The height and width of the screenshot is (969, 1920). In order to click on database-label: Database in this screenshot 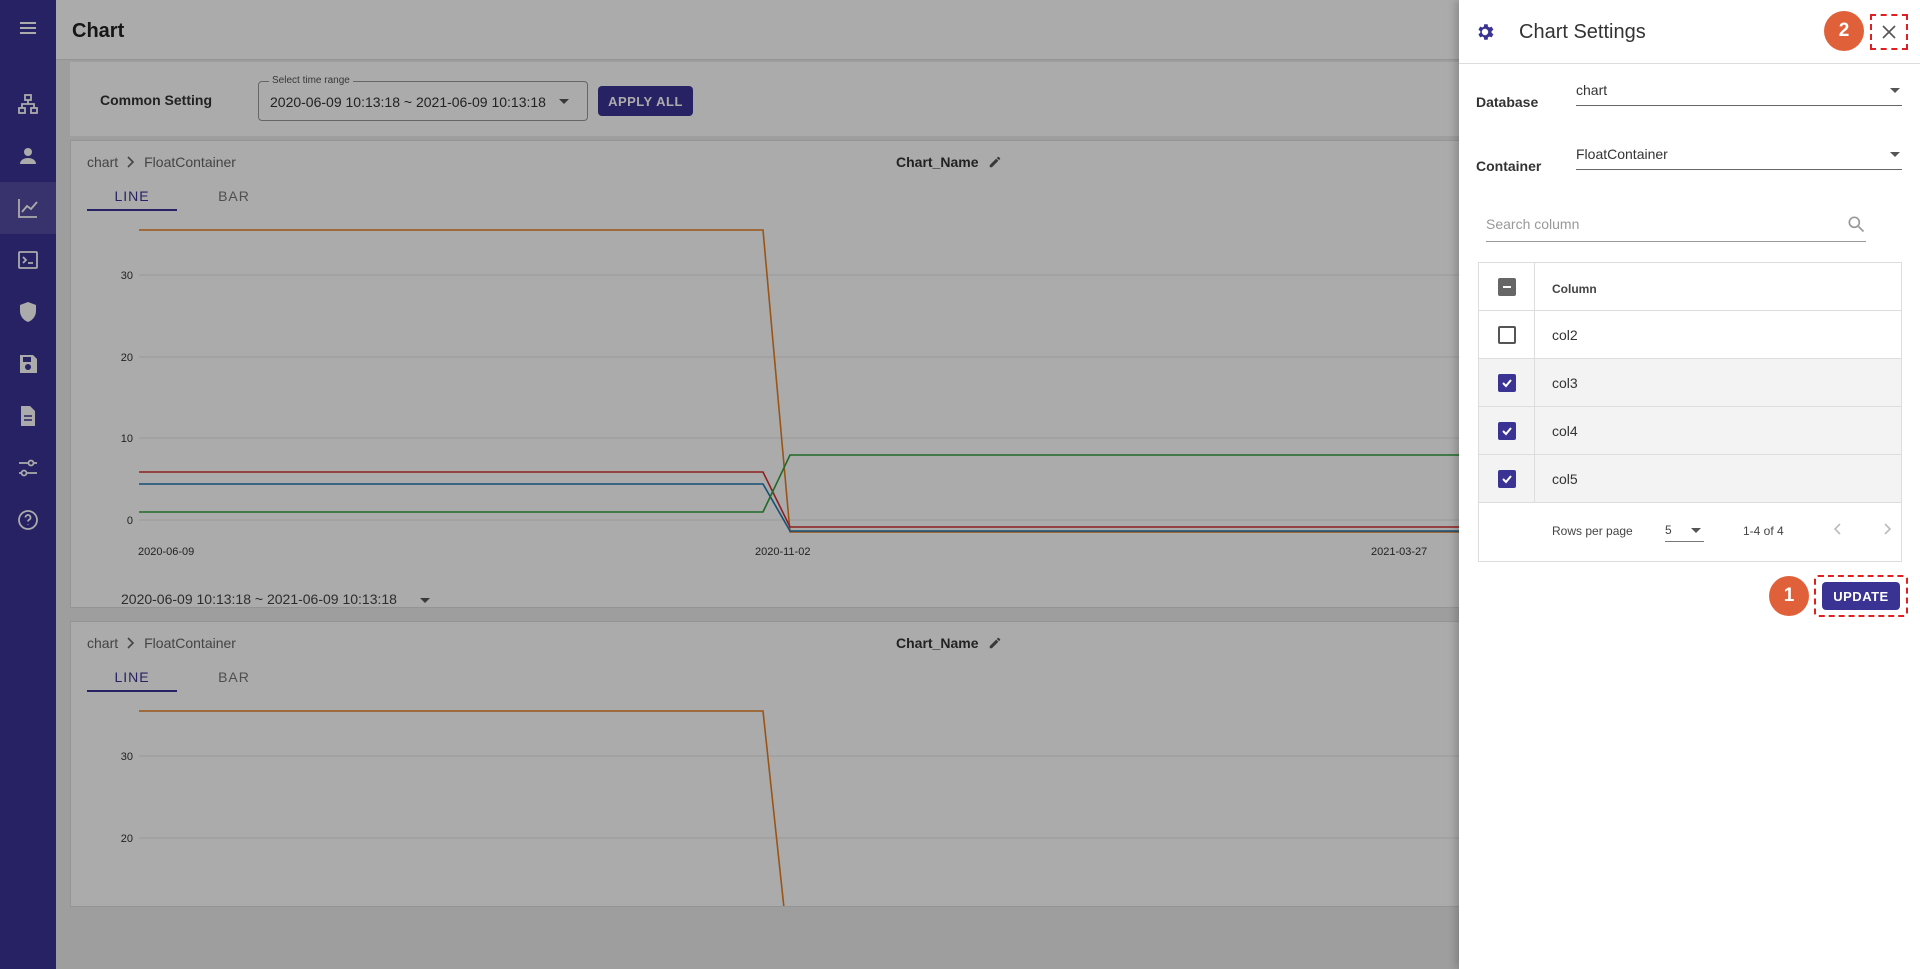, I will do `click(1507, 102)`.